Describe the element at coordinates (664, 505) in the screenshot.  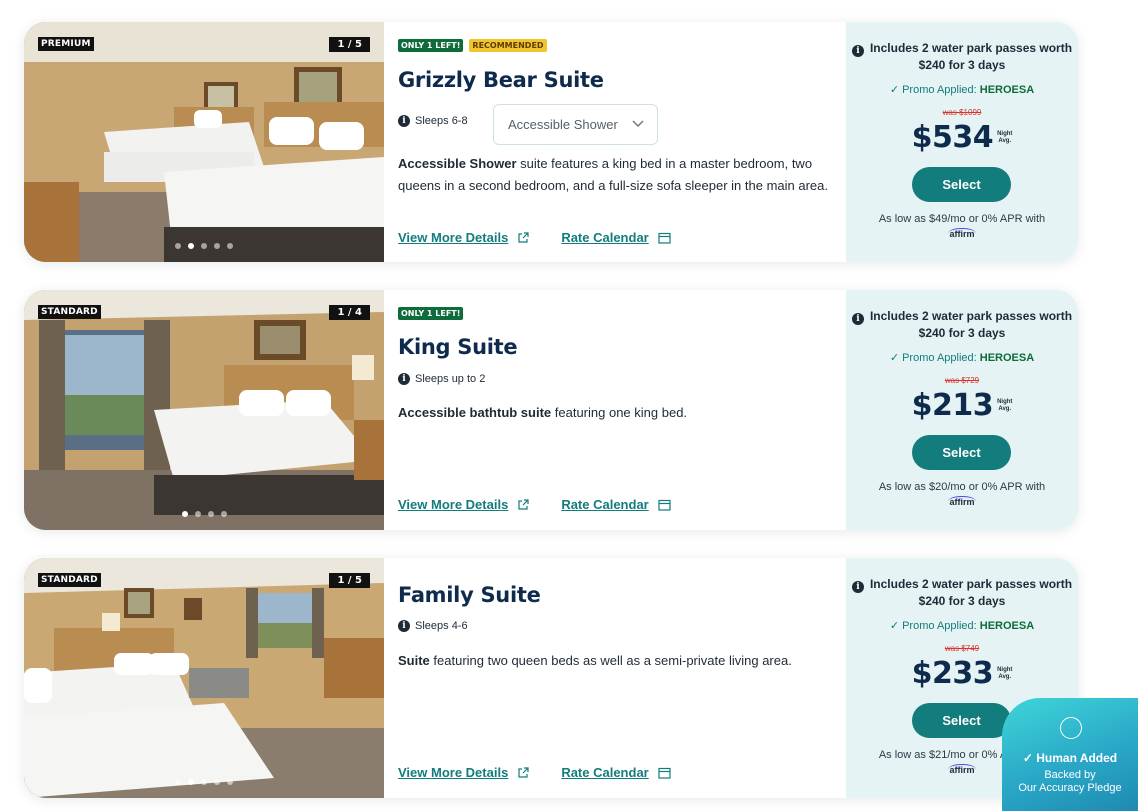
I see `calendar-icon` at that location.